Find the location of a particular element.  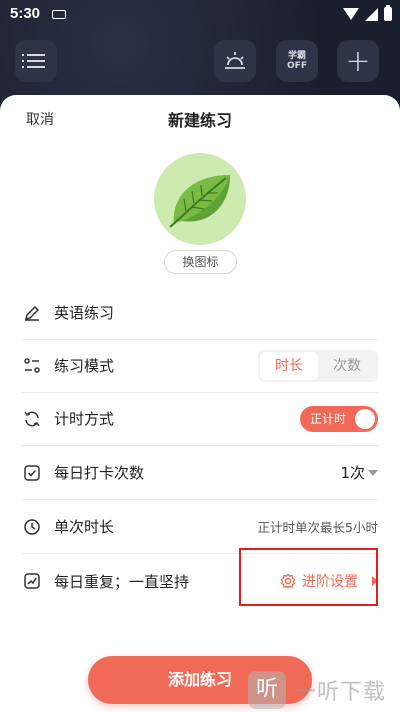

list-icon is located at coordinates (33, 61).